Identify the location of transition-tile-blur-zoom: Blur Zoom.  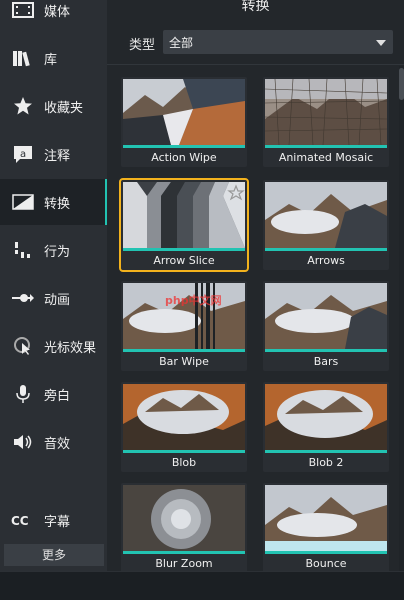
(184, 527).